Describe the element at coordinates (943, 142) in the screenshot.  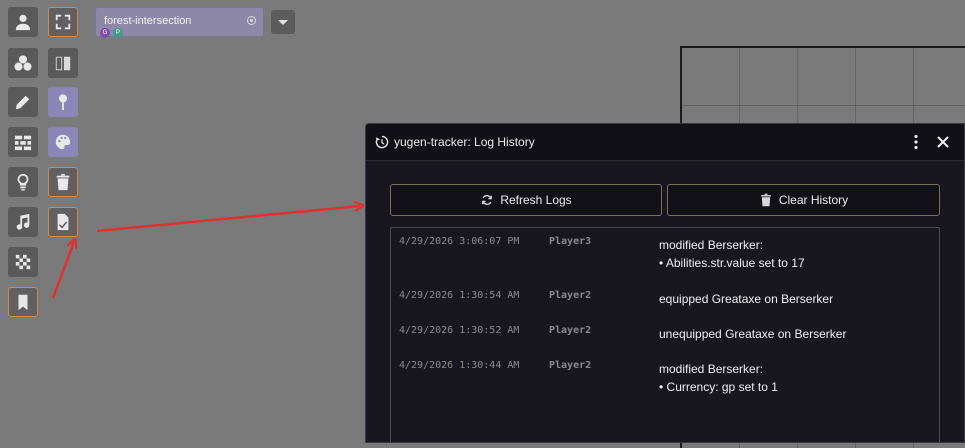
I see `close-icon` at that location.